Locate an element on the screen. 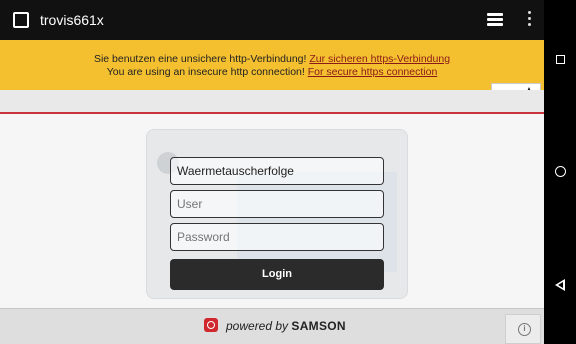  samson-logo-icon is located at coordinates (211, 325).